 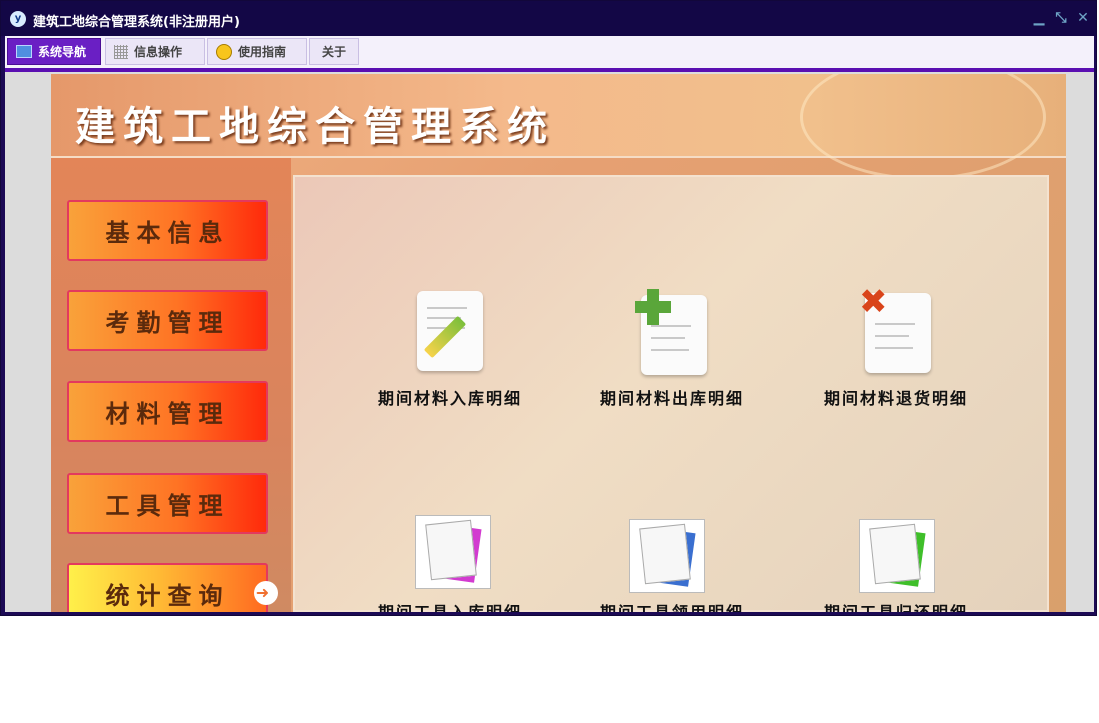 What do you see at coordinates (549, 54) in the screenshot?
I see `menu-bar: 系统导航 信息操作 使用指南 关于` at bounding box center [549, 54].